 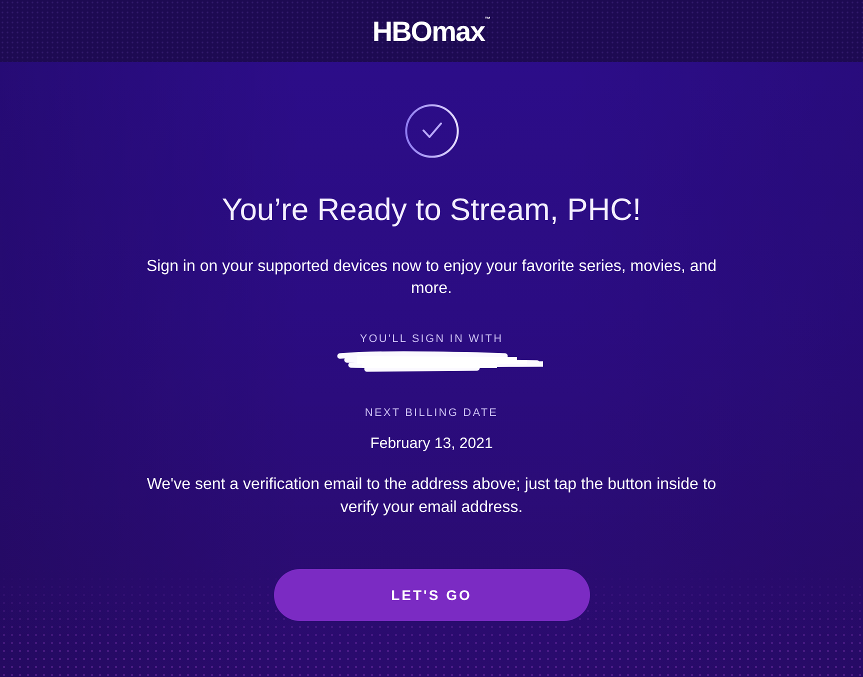 What do you see at coordinates (431, 413) in the screenshot?
I see `field-label: NEXT BILLING DATE` at bounding box center [431, 413].